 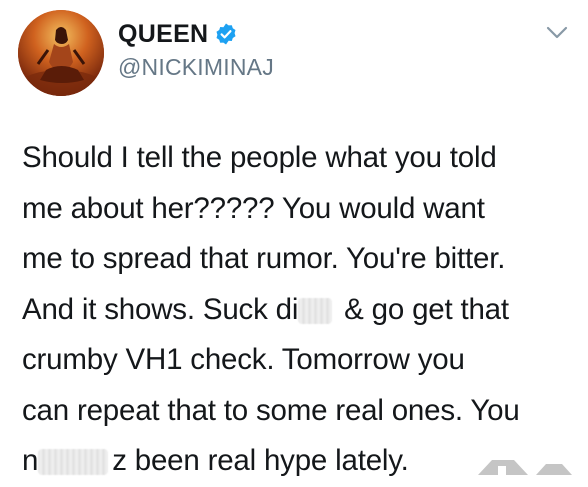 I want to click on verified-badge-icon, so click(x=226, y=34).